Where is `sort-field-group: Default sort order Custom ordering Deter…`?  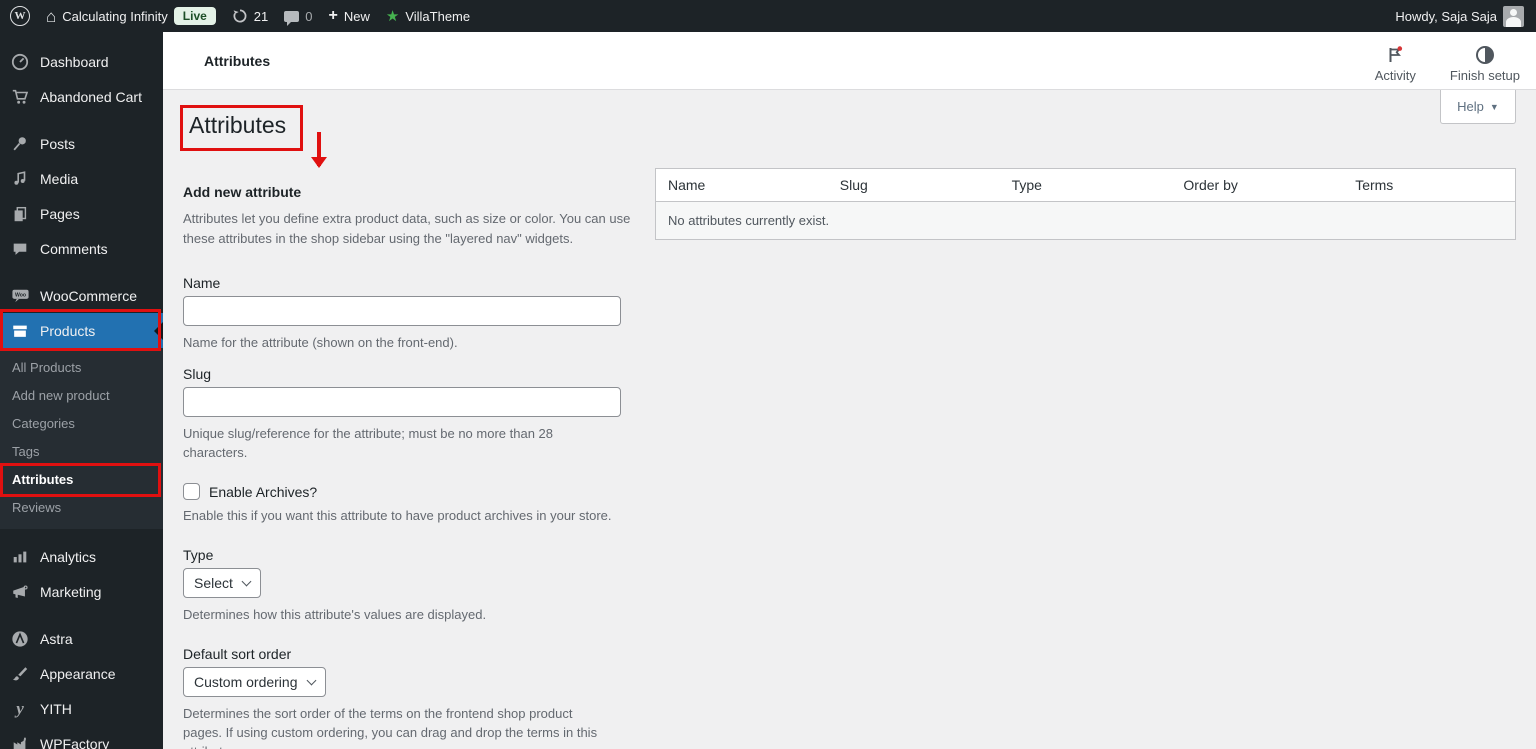 sort-field-group: Default sort order Custom ordering Deter… is located at coordinates (418, 697).